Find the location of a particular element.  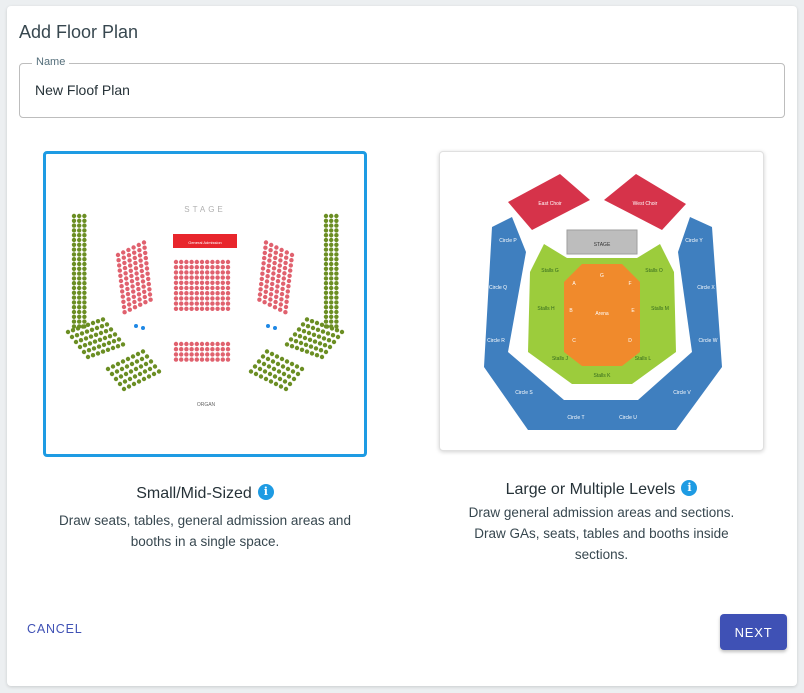

circle-w-label: Circle W is located at coordinates (708, 341).